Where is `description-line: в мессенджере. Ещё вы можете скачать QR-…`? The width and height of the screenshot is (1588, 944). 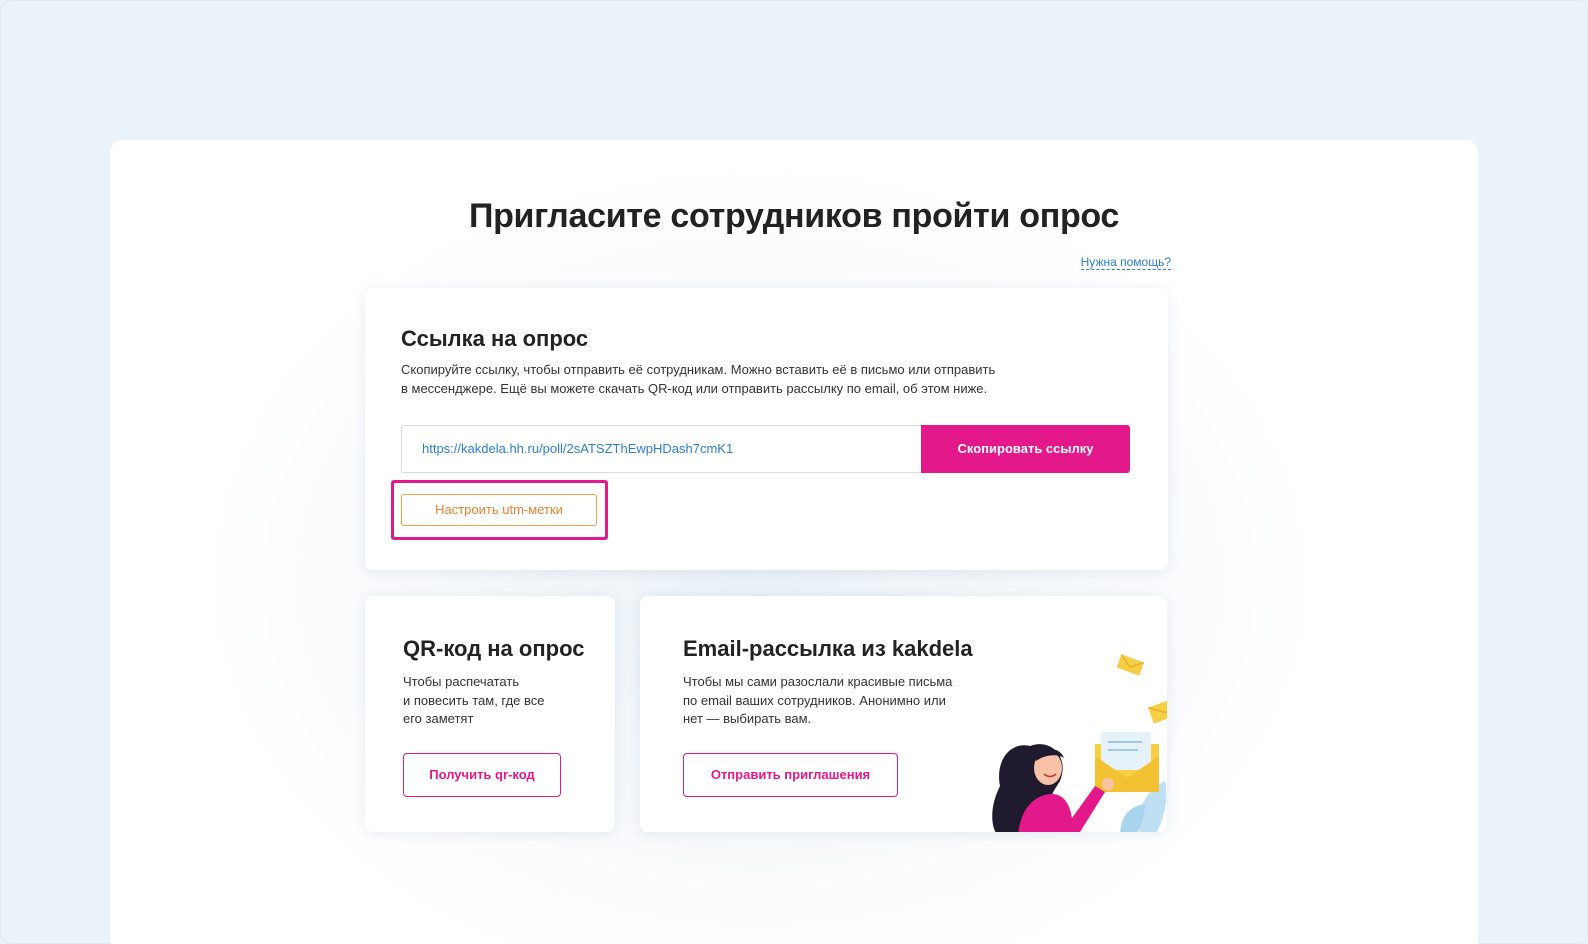 description-line: в мессенджере. Ещё вы можете скачать QR-… is located at coordinates (694, 388).